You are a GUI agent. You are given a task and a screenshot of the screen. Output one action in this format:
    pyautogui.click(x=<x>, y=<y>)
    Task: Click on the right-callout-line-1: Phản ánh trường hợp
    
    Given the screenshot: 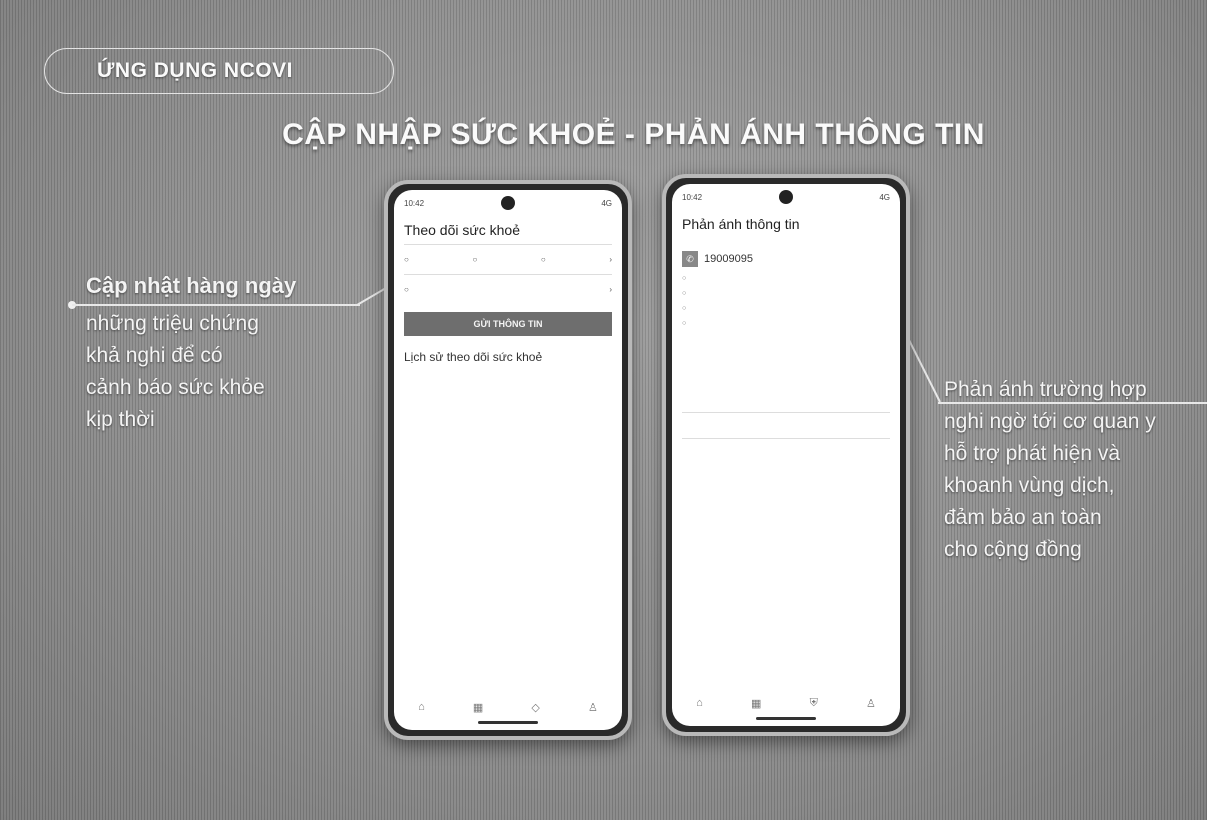 What is the action you would take?
    pyautogui.click(x=1045, y=389)
    